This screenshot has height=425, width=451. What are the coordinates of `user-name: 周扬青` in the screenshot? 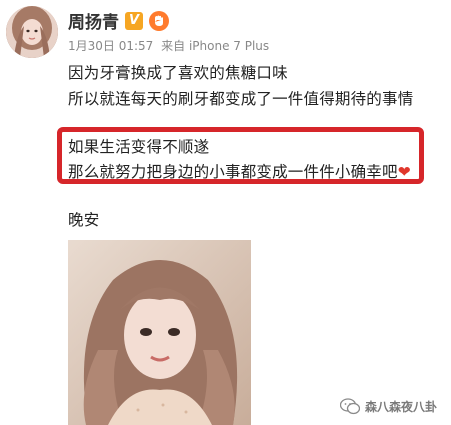 It's located at (93, 20).